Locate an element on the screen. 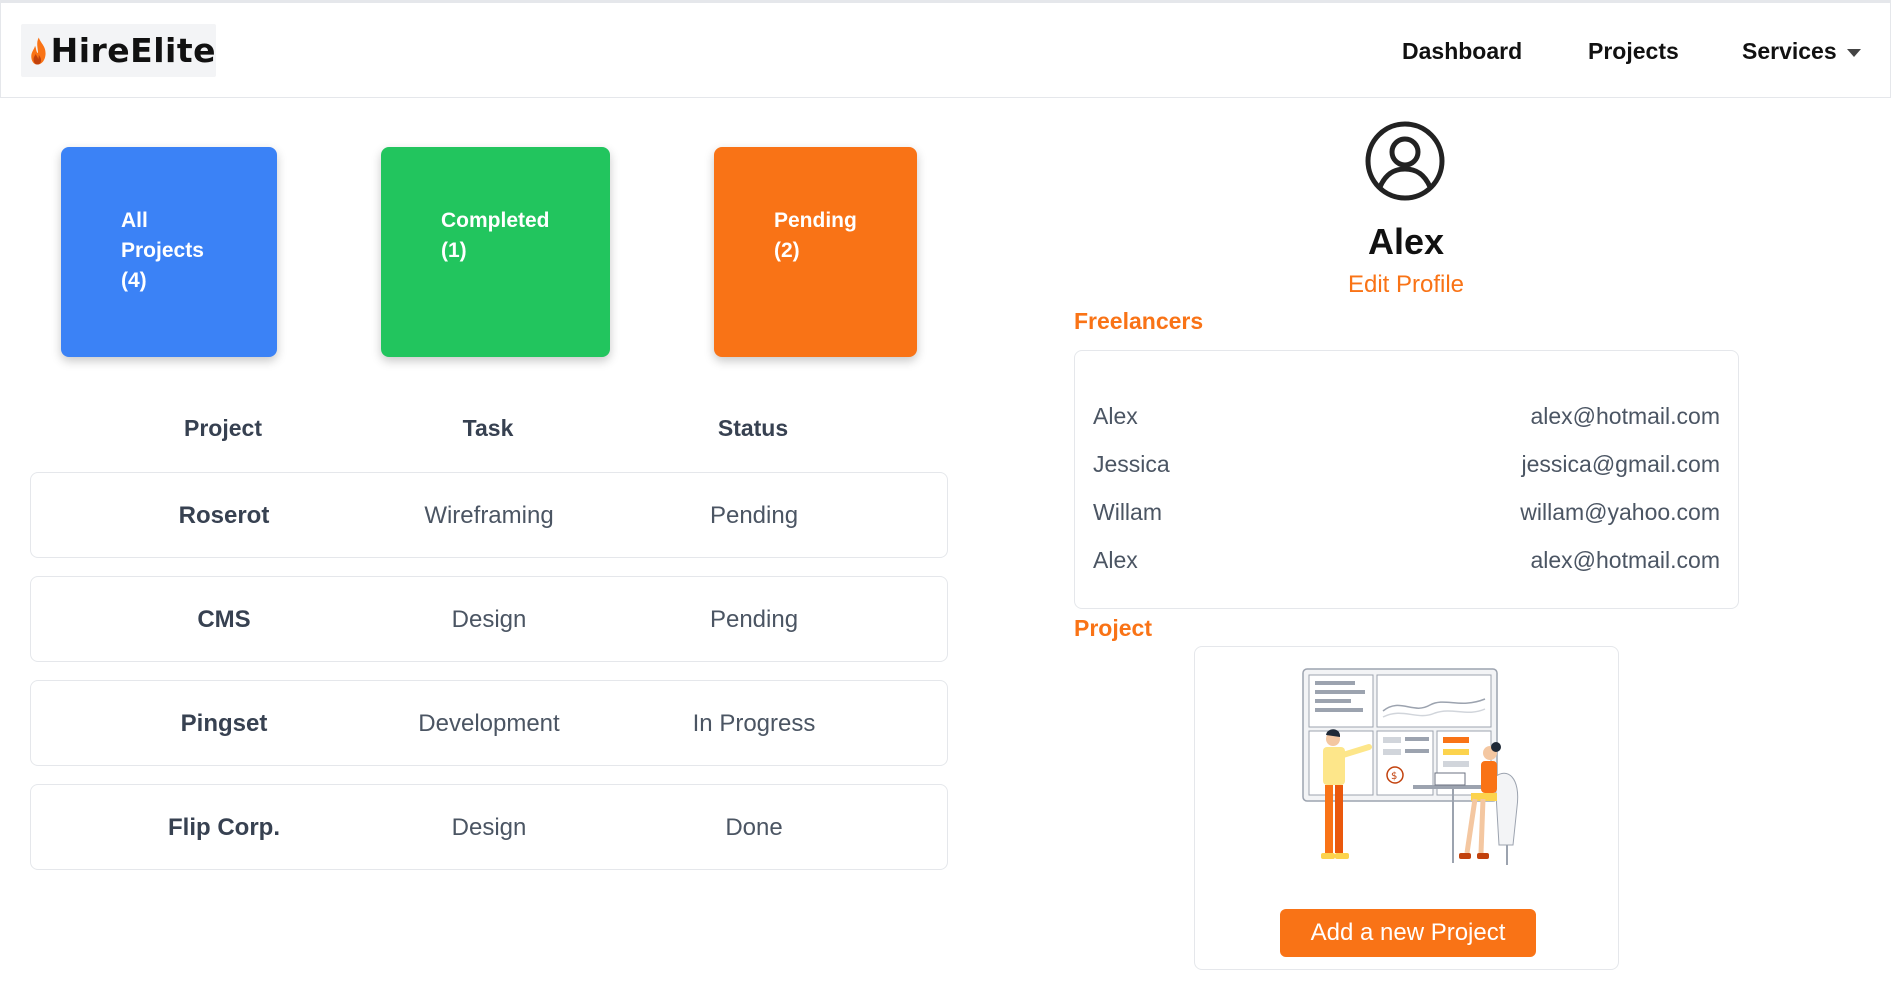 This screenshot has height=993, width=1891. table-row: Pingset Development In Progress is located at coordinates (489, 723).